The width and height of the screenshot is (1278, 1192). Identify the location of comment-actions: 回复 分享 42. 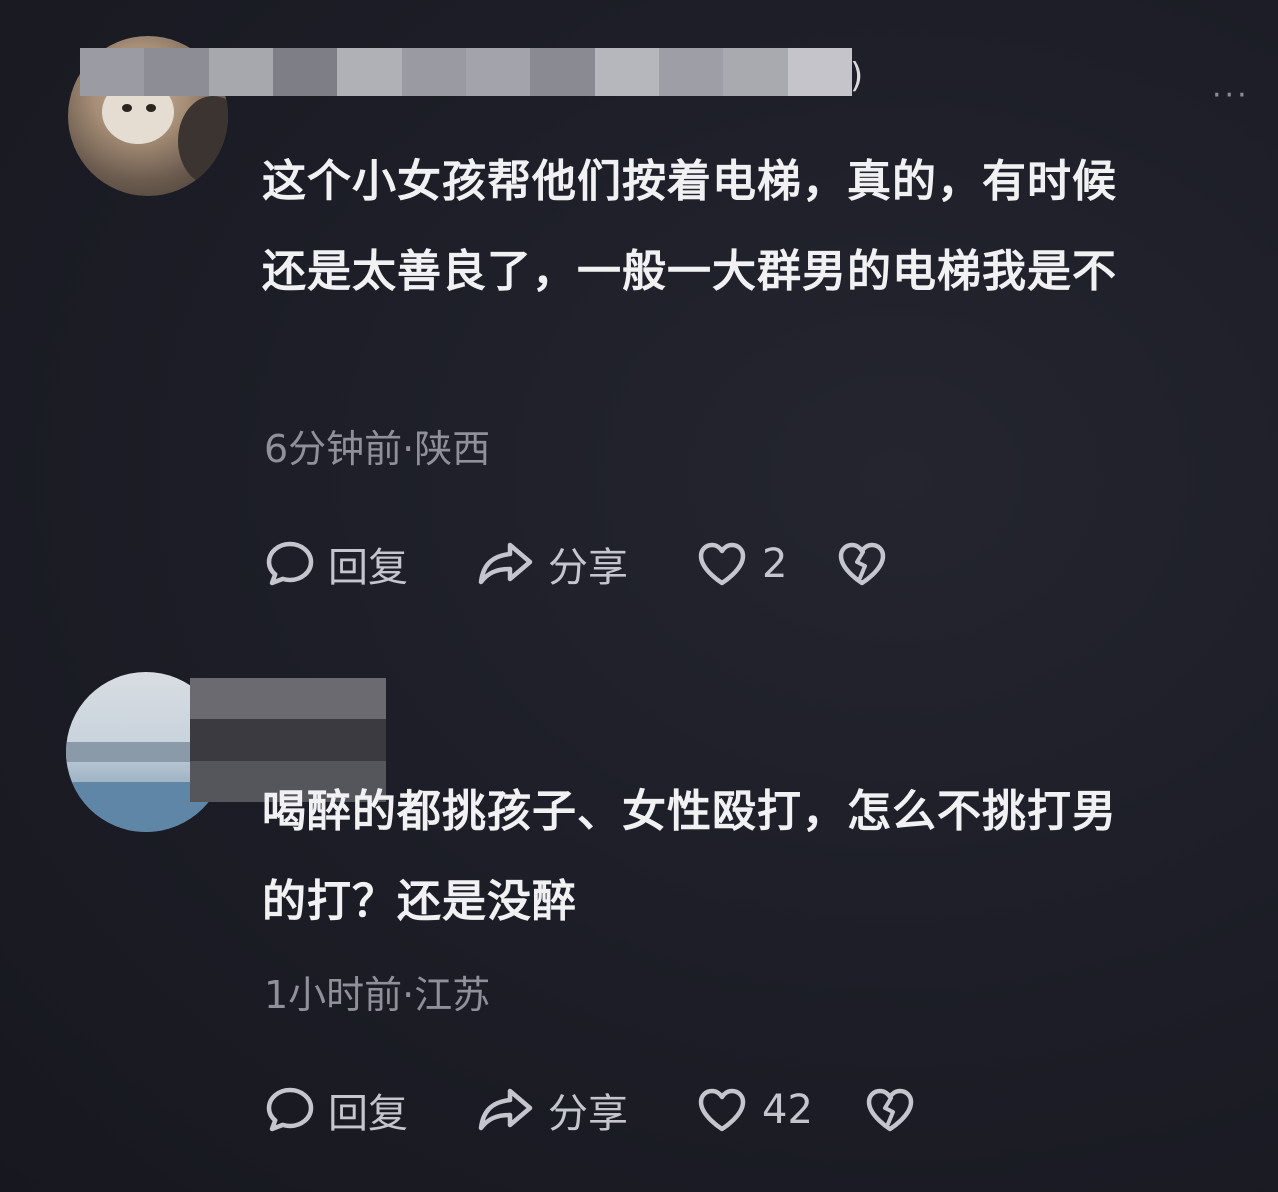
(590, 1110).